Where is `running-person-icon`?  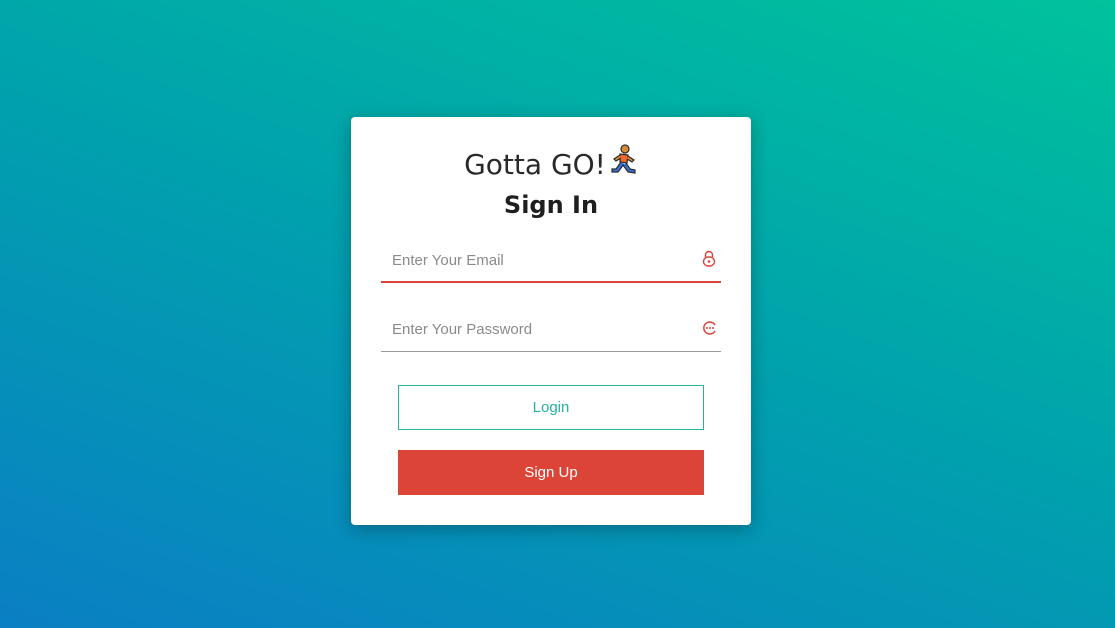
running-person-icon is located at coordinates (623, 164).